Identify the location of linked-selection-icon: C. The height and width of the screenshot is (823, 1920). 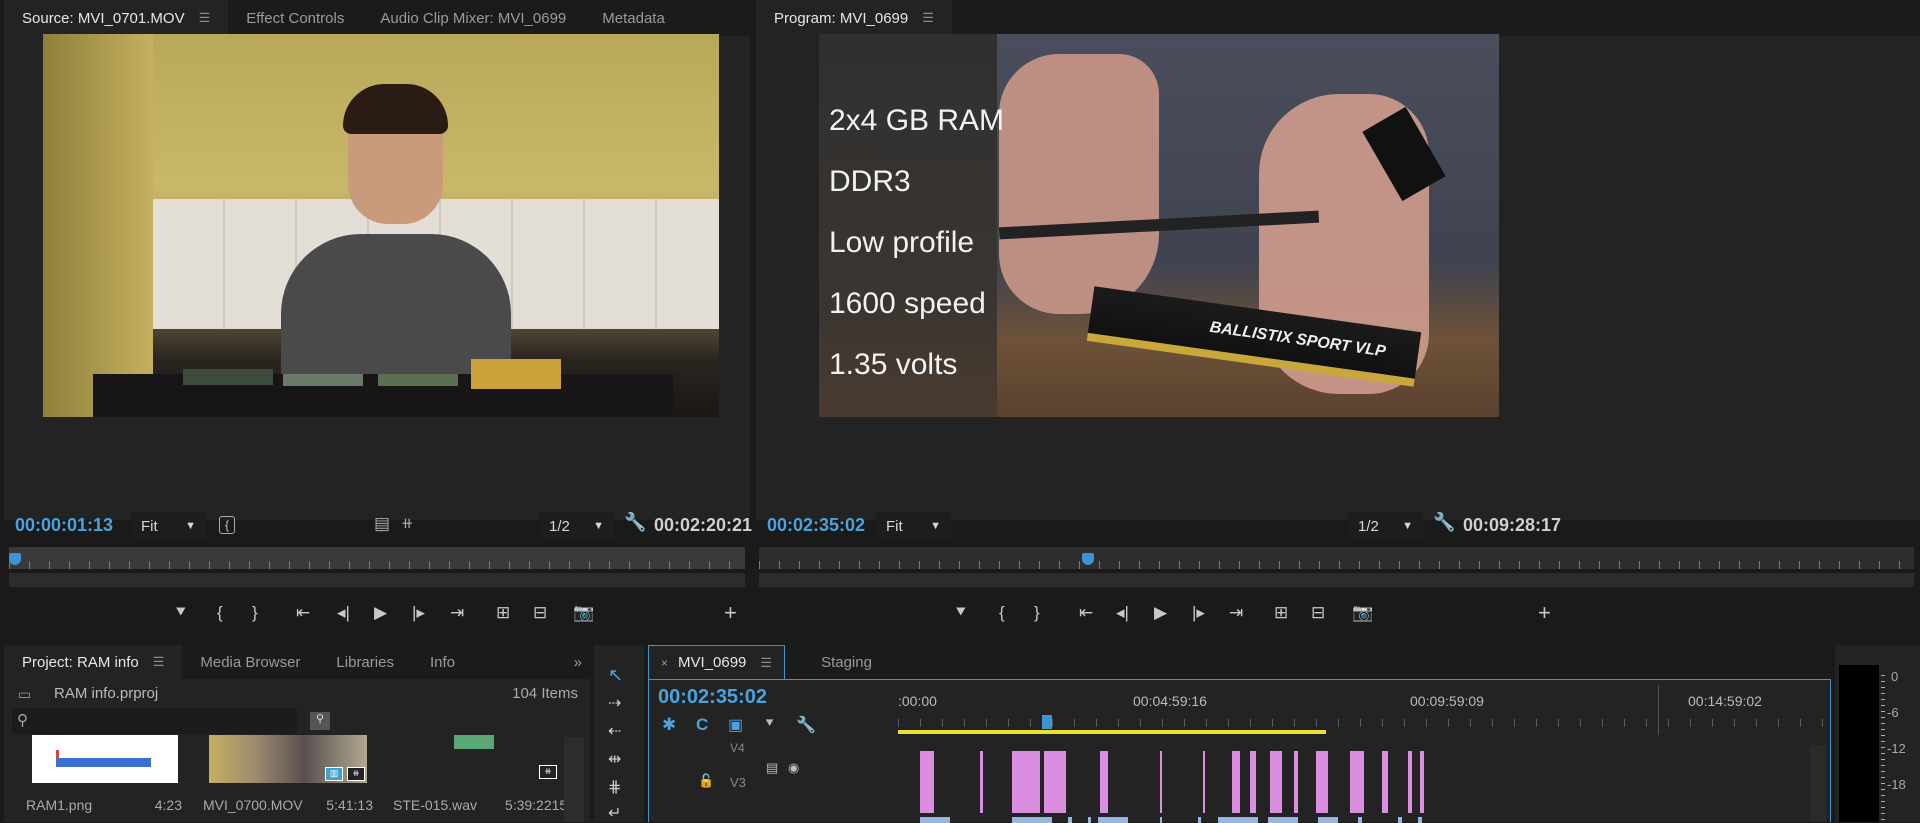
(702, 725).